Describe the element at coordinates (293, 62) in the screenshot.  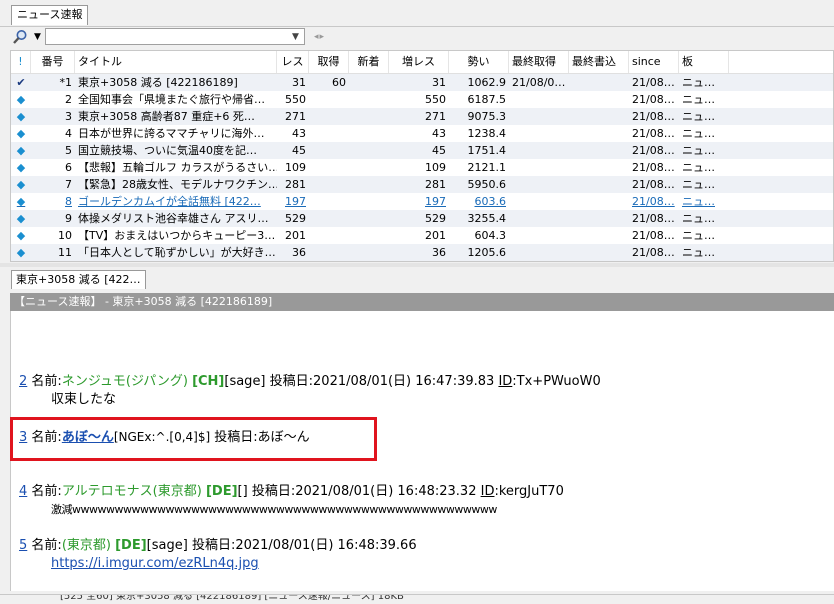
I see `column-header: レス` at that location.